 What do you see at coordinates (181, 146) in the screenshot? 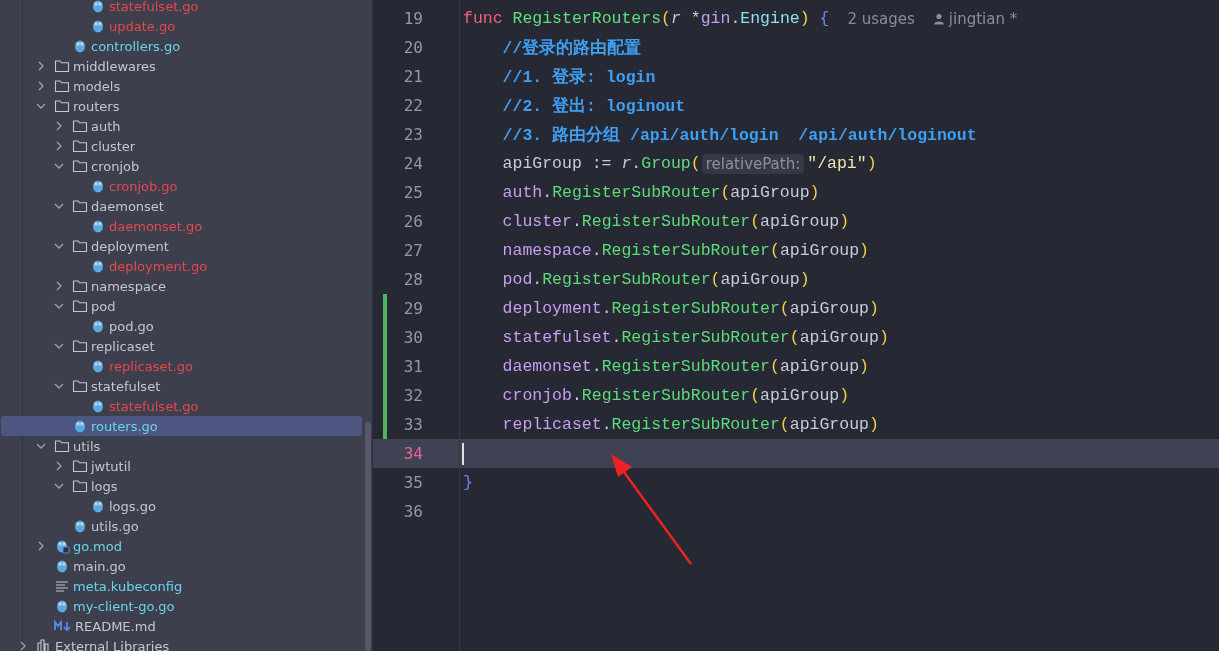
I see `tree-item: cluster` at bounding box center [181, 146].